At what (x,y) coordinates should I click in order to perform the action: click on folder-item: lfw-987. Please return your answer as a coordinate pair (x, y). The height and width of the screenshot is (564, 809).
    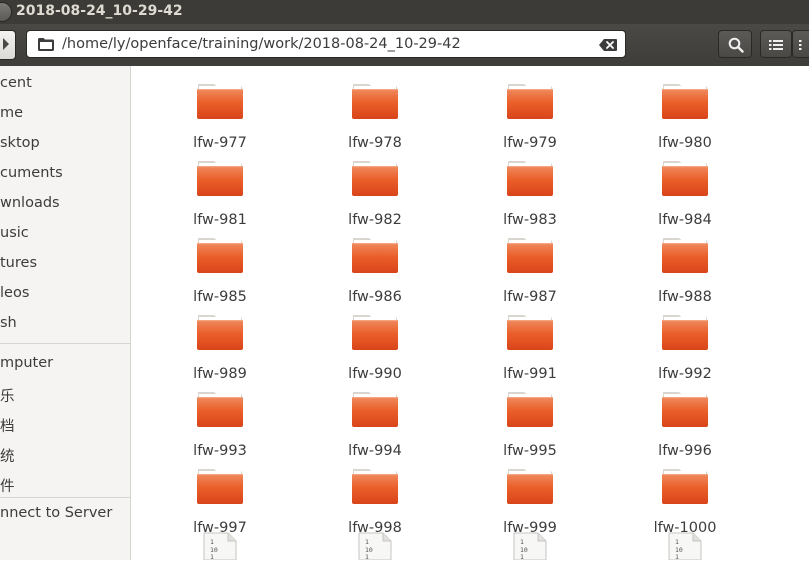
    Looking at the image, I should click on (530, 270).